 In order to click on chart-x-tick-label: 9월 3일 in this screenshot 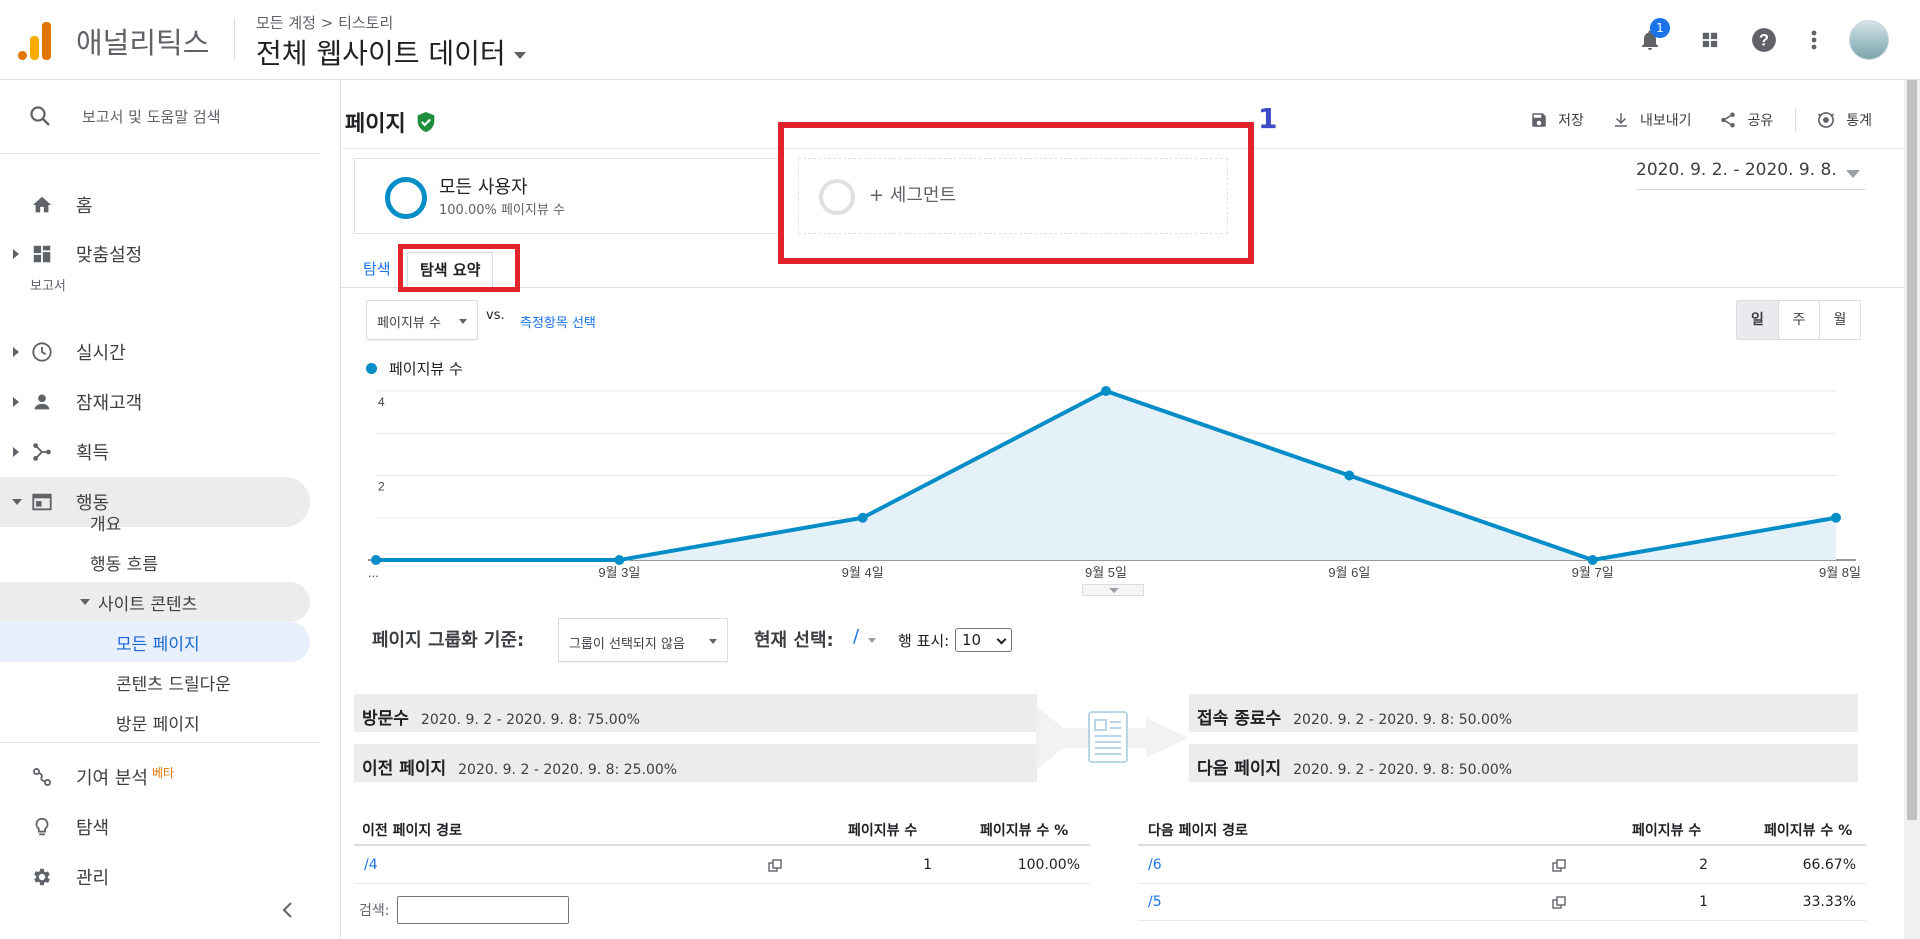, I will do `click(619, 572)`.